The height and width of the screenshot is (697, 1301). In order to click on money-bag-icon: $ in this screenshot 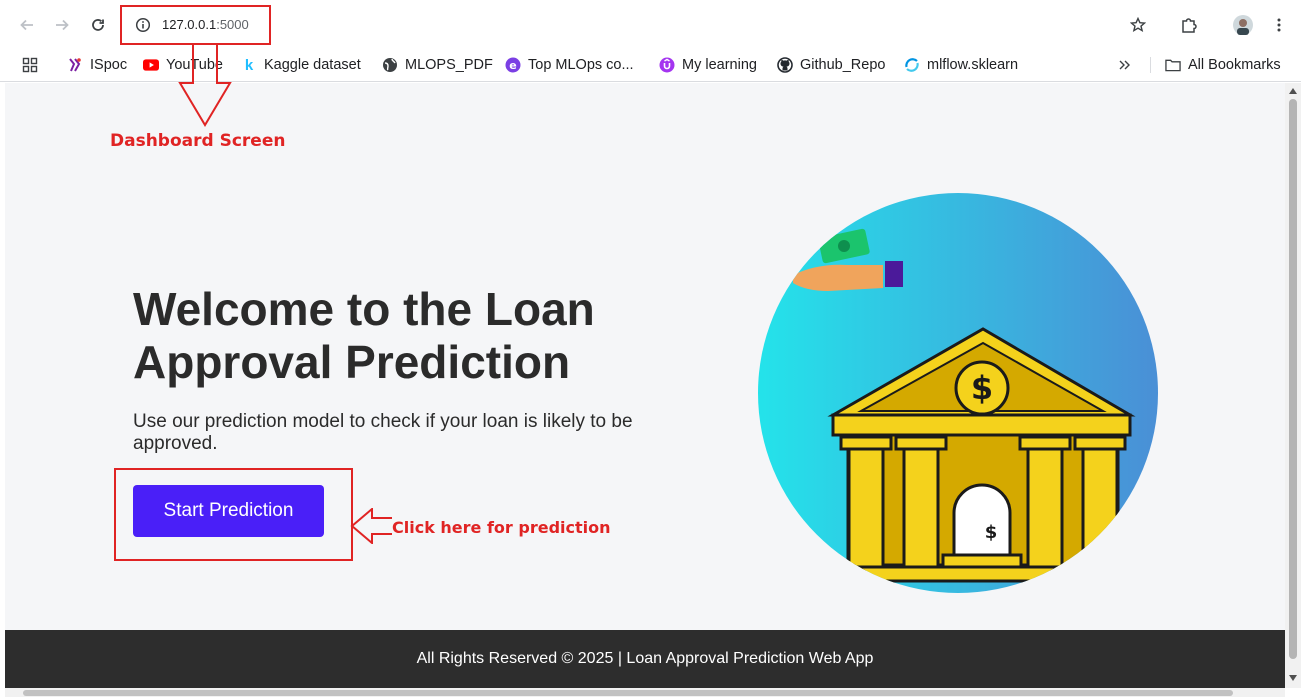, I will do `click(991, 532)`.